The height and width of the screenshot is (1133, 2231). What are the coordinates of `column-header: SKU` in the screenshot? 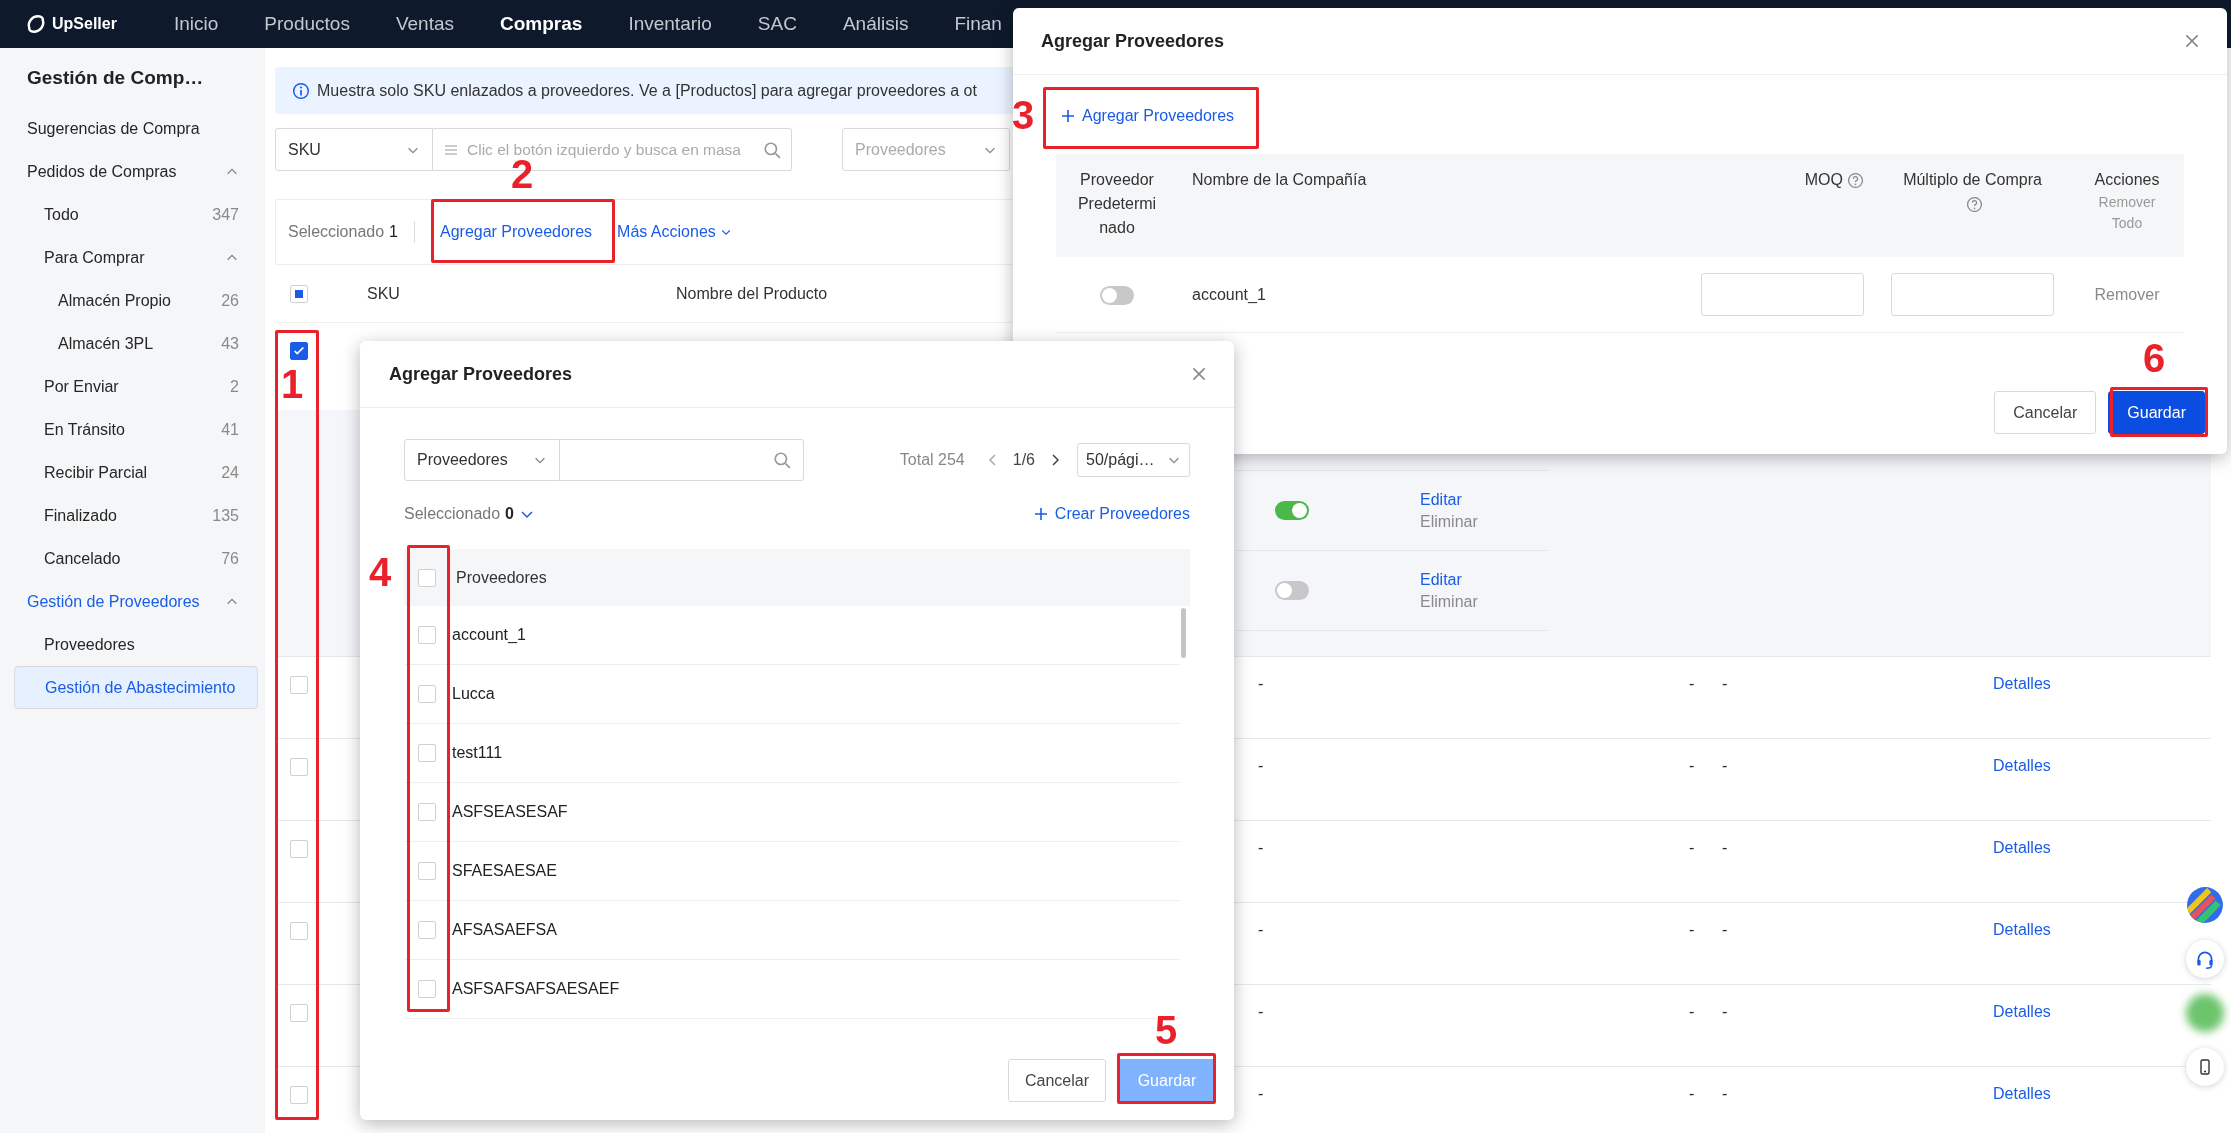 It's located at (383, 293).